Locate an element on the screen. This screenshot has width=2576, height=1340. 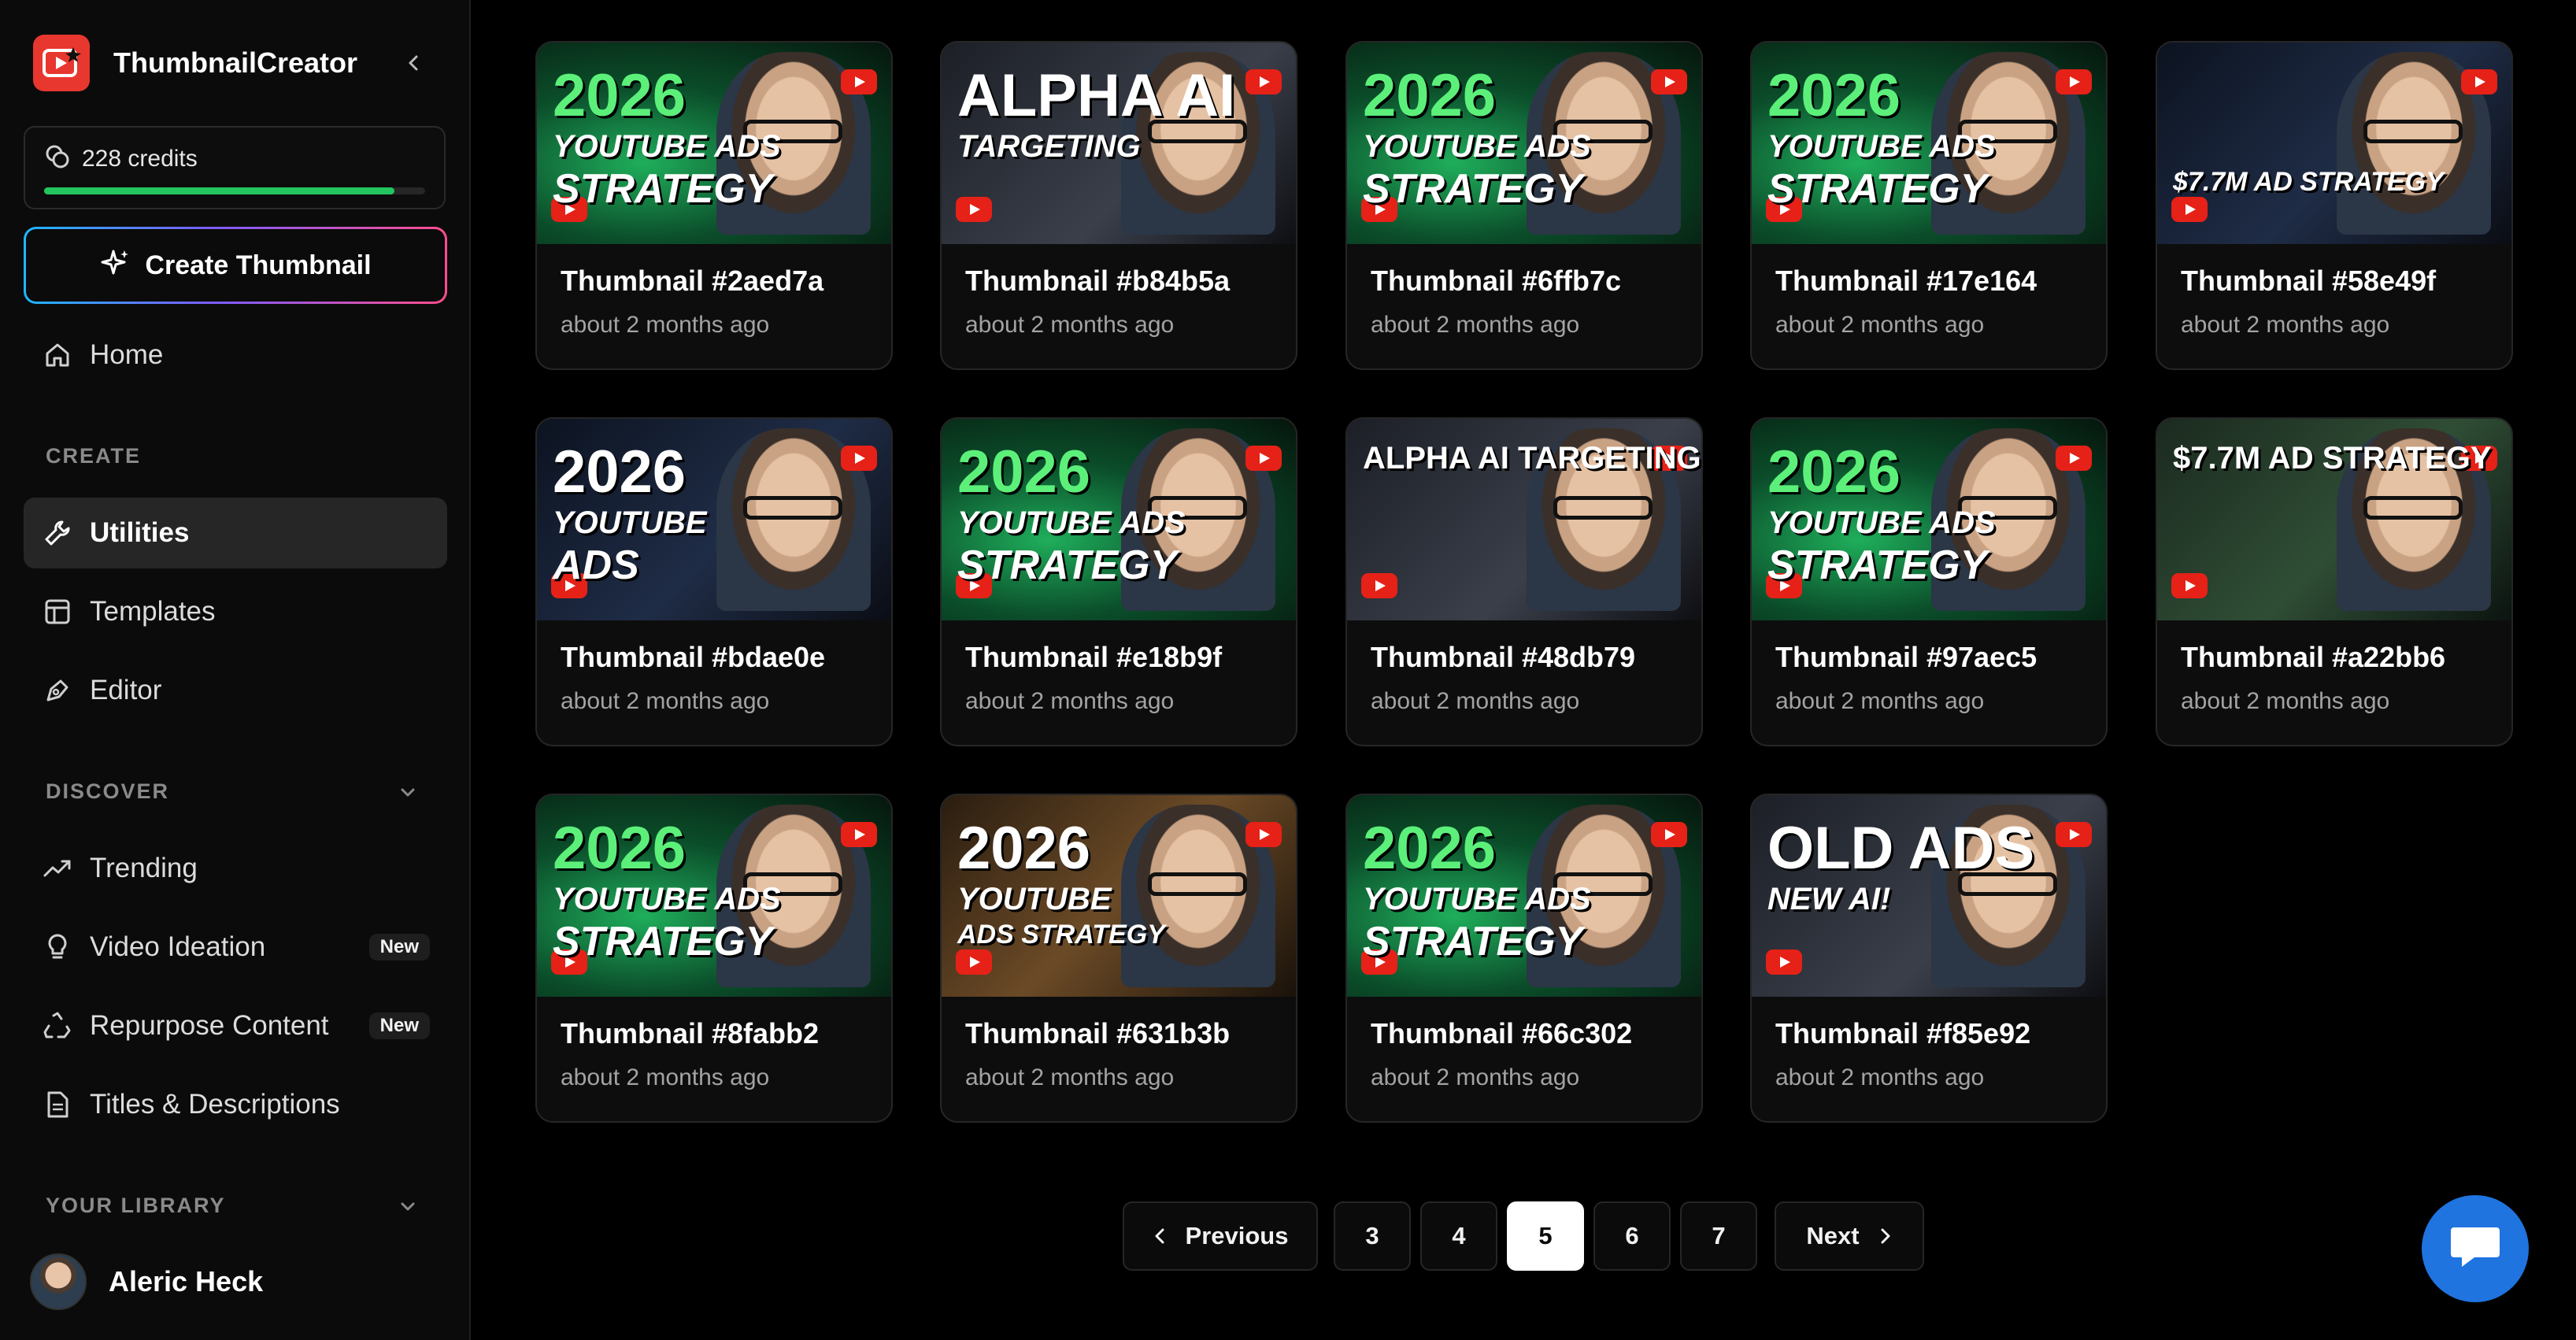
sidebar-item-editor: Editor is located at coordinates (235, 690).